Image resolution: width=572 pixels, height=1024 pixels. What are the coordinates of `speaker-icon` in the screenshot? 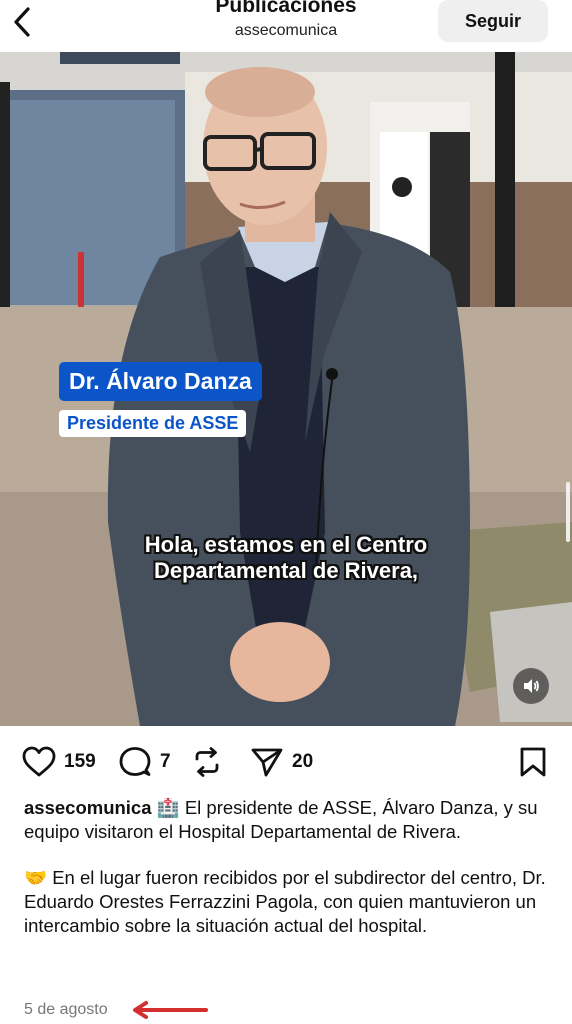 It's located at (531, 686).